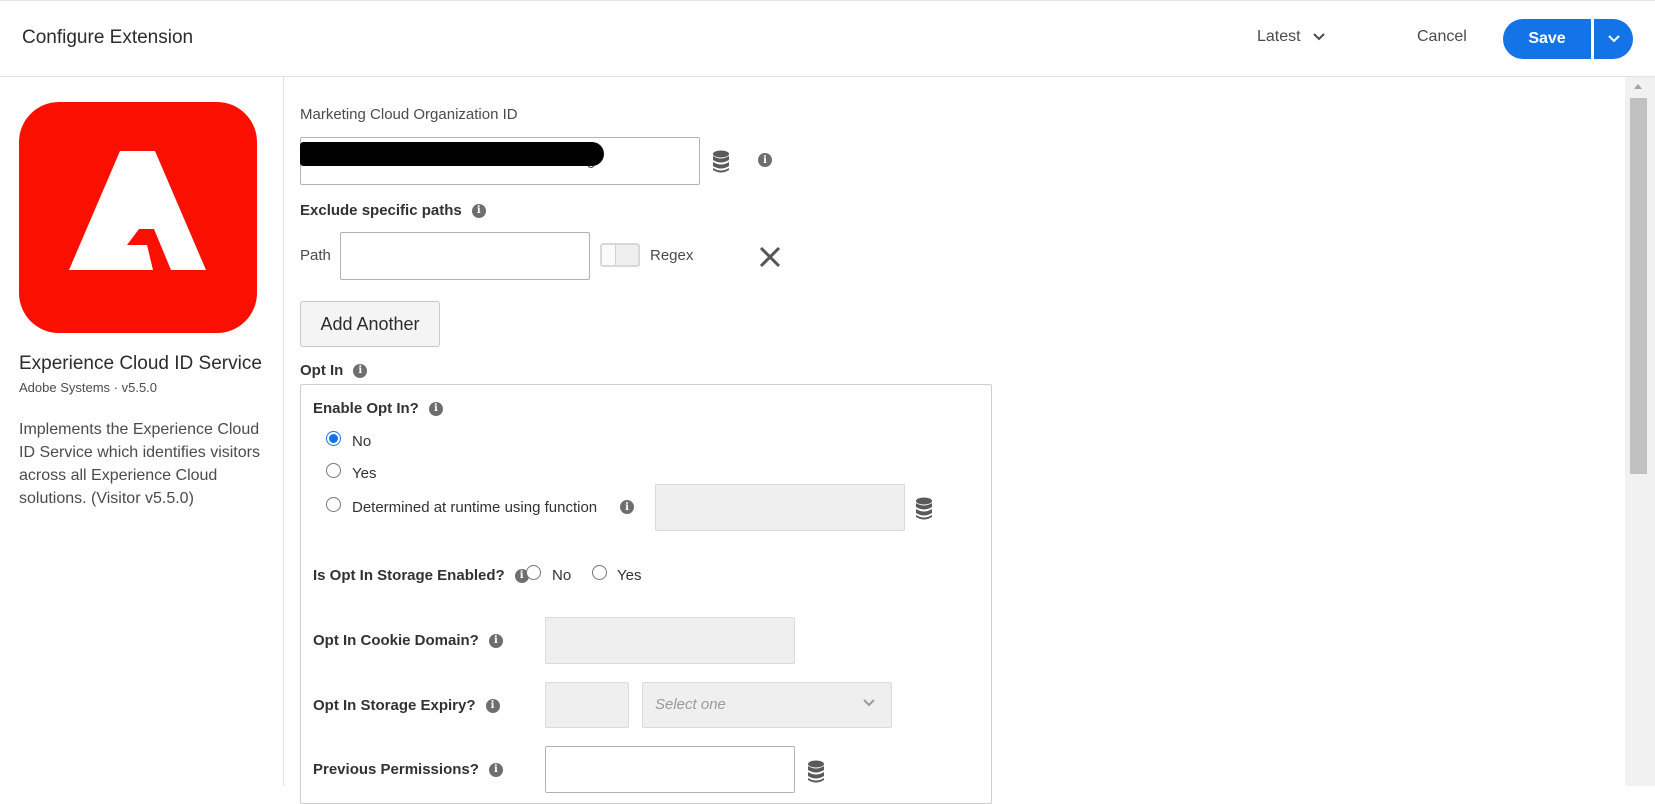 This screenshot has width=1655, height=804. Describe the element at coordinates (364, 473) in the screenshot. I see `enable-opt-in-yes-label: Yes` at that location.